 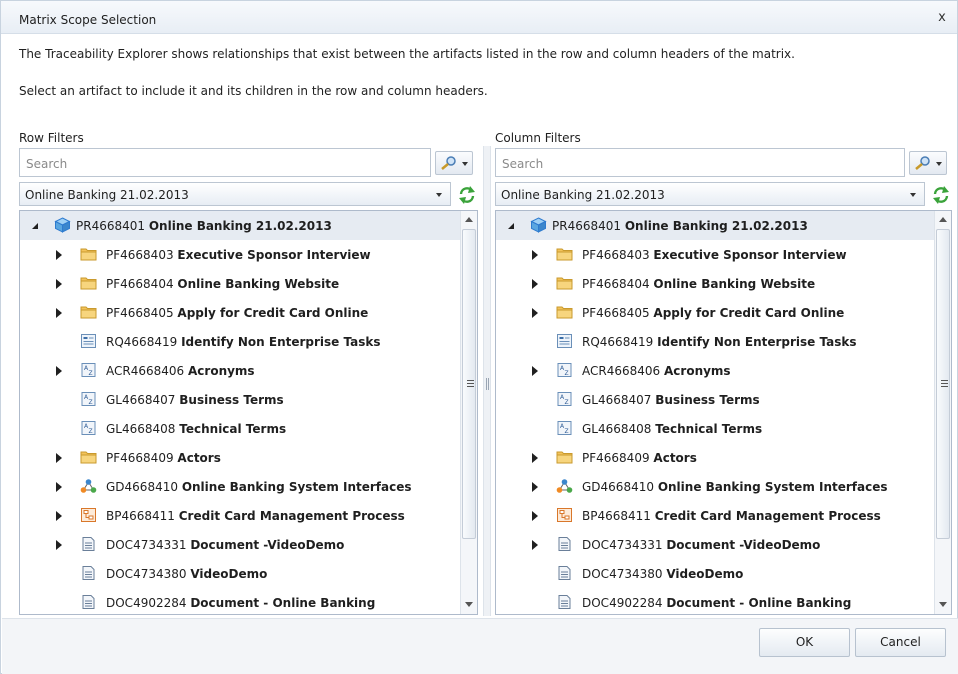 I want to click on artifact-name: Technical Terms, so click(x=233, y=429).